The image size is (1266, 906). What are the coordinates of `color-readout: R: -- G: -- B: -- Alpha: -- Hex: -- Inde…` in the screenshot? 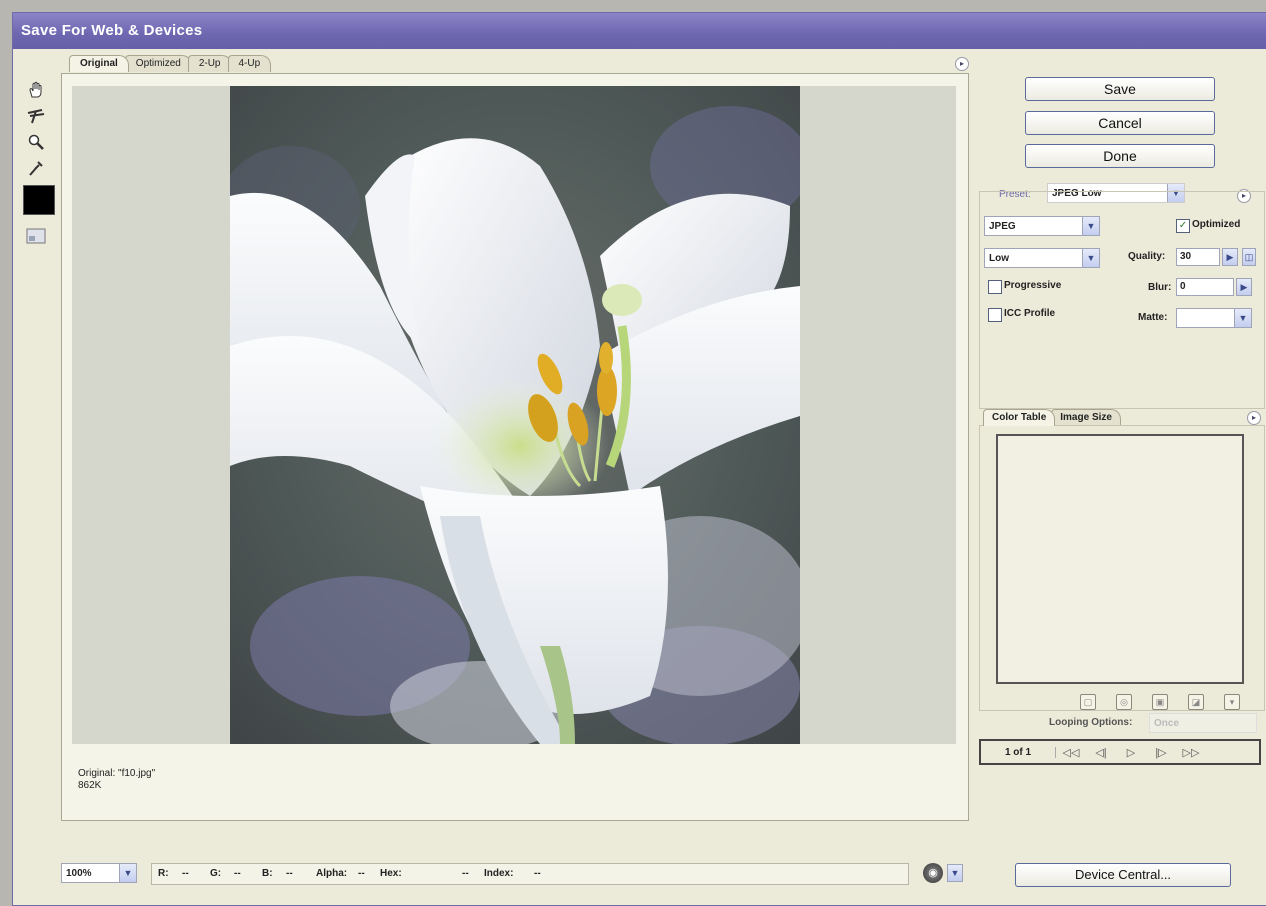 It's located at (530, 874).